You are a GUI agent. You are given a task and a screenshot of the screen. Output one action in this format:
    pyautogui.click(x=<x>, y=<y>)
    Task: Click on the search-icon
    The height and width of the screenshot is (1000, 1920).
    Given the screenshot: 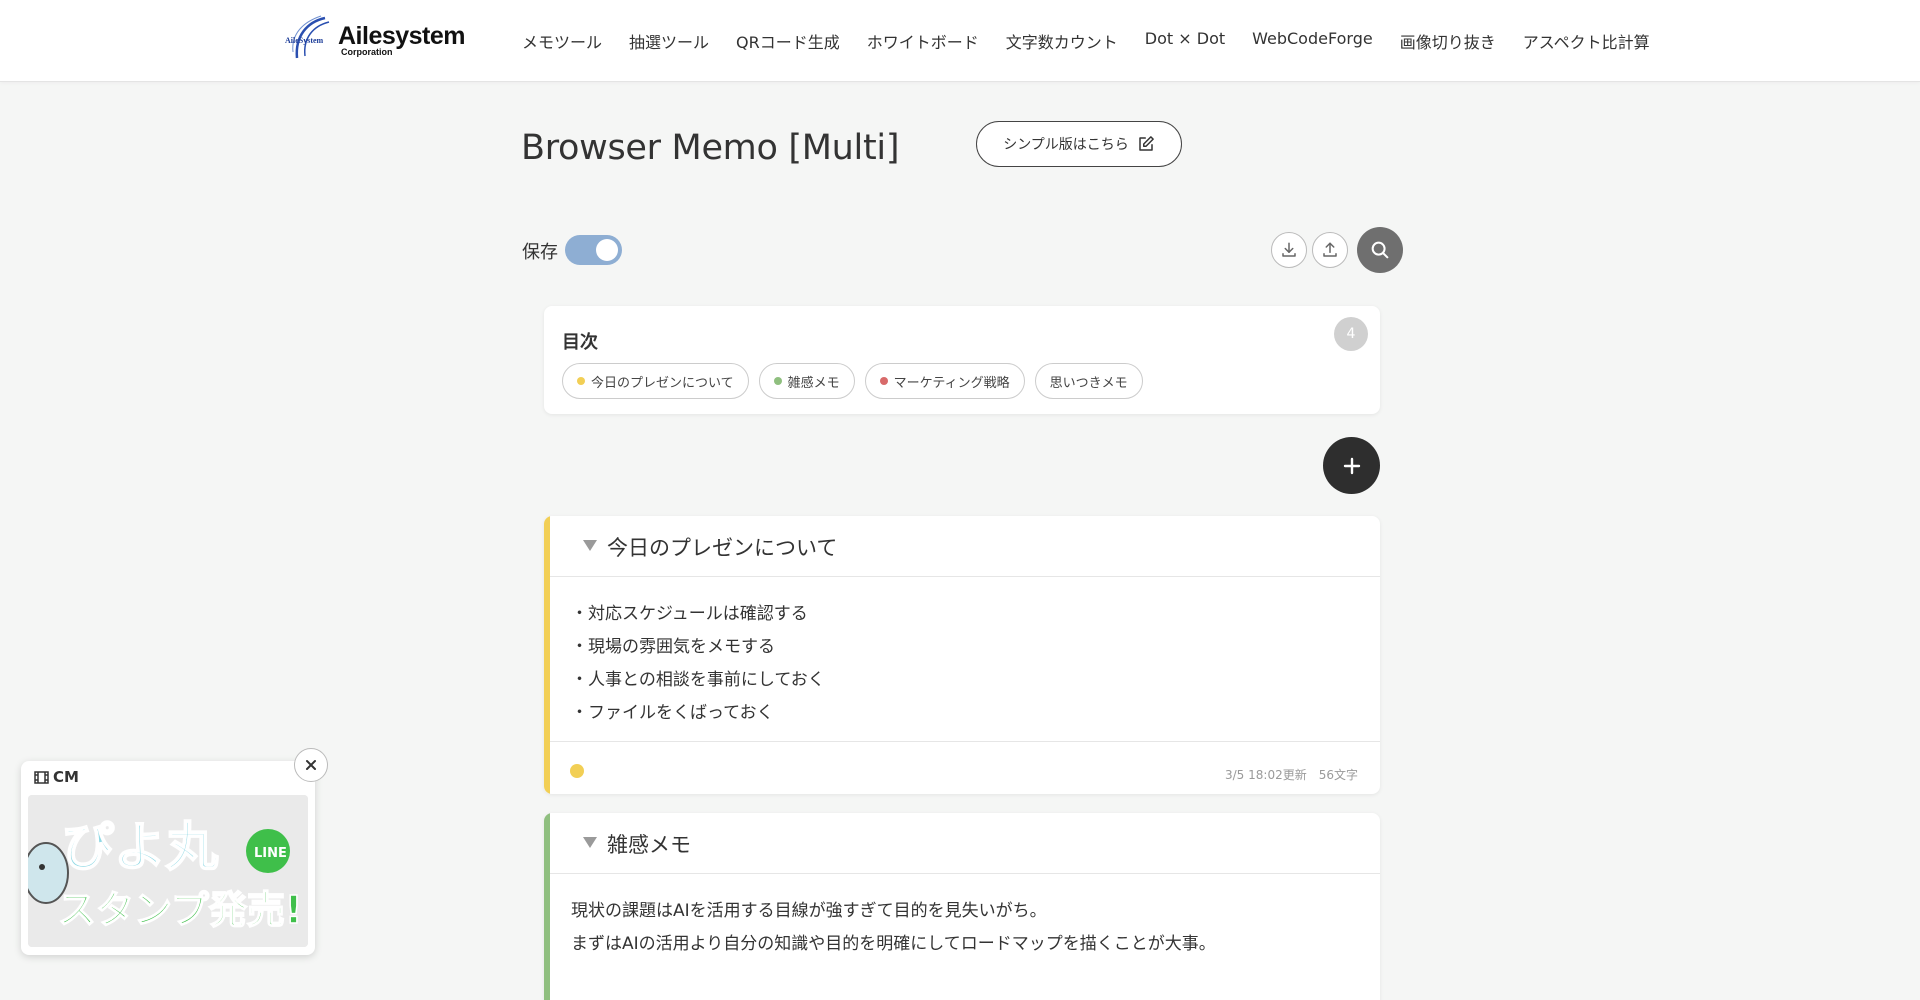 What is the action you would take?
    pyautogui.click(x=1380, y=250)
    